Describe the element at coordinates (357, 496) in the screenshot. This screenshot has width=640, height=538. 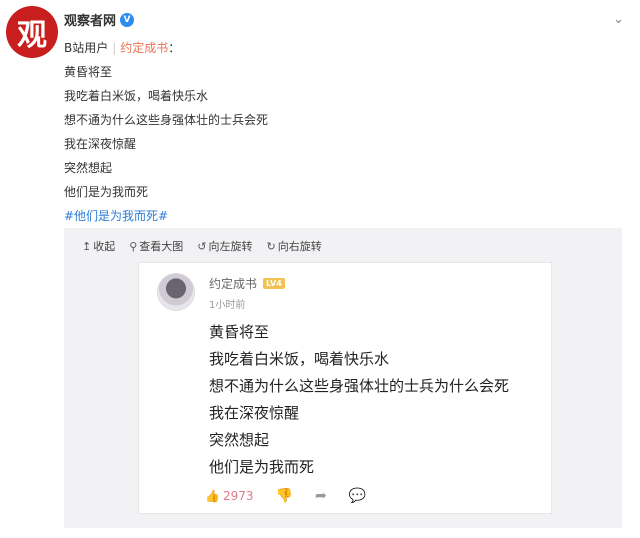
I see `comment-icon: 💬` at that location.